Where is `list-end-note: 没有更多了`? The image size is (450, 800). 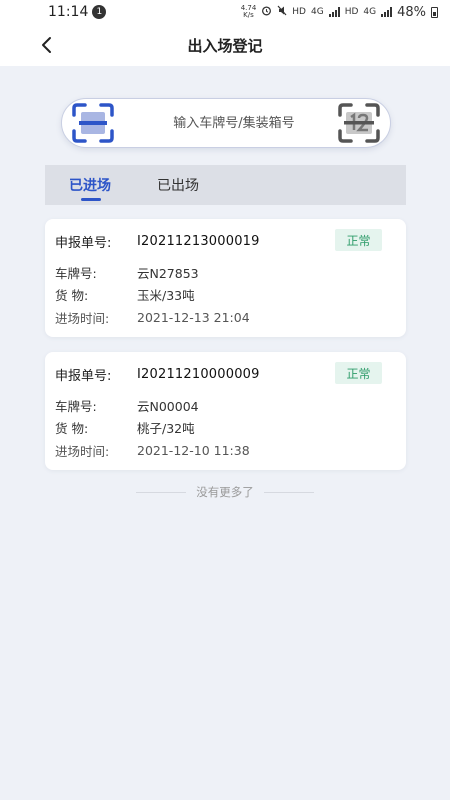
list-end-note: 没有更多了 is located at coordinates (225, 492).